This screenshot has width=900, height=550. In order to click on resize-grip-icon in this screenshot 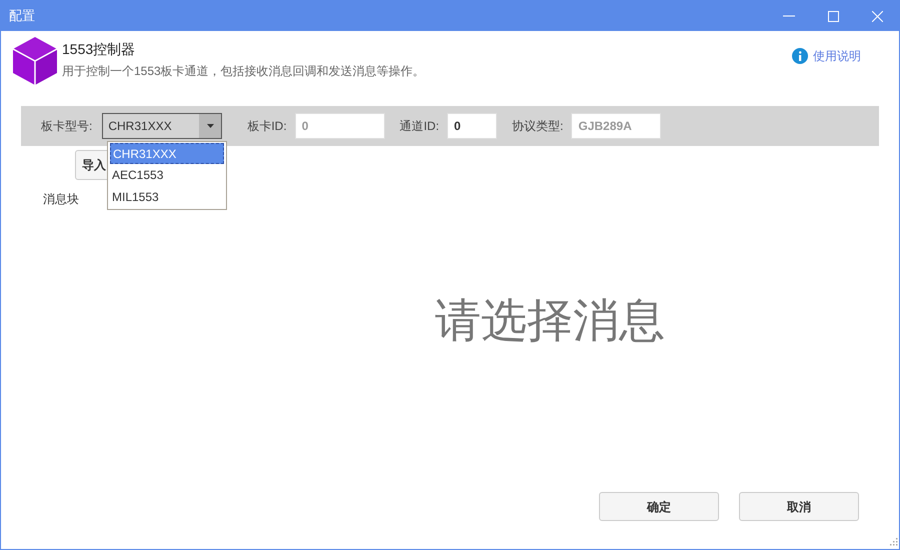, I will do `click(893, 543)`.